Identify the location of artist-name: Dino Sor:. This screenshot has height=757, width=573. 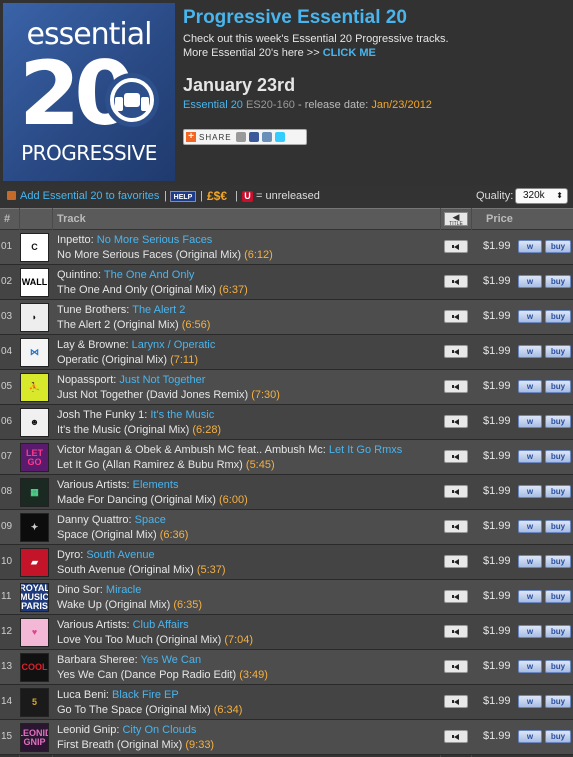
(80, 590).